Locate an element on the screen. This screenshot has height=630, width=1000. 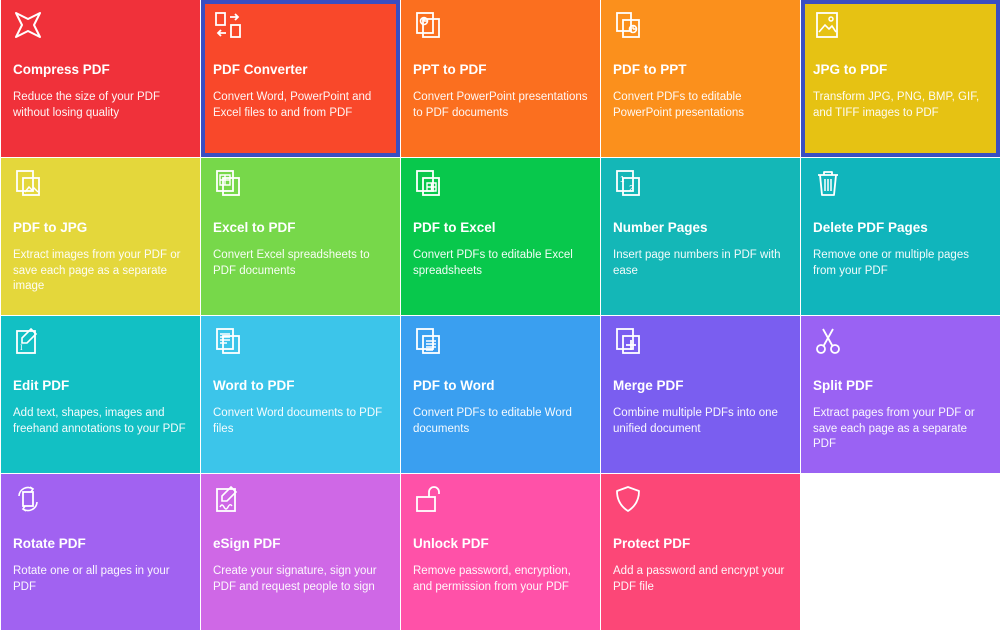
rotate-icon is located at coordinates (28, 499).